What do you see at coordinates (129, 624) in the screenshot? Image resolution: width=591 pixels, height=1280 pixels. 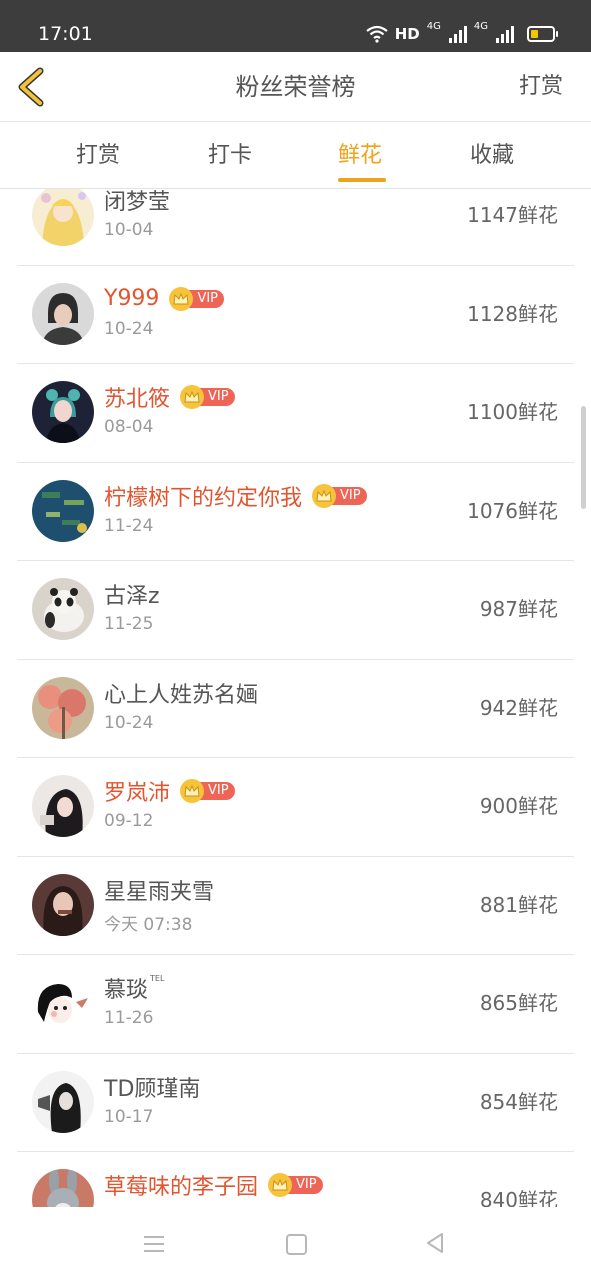 I see `fan-date: 11-25` at bounding box center [129, 624].